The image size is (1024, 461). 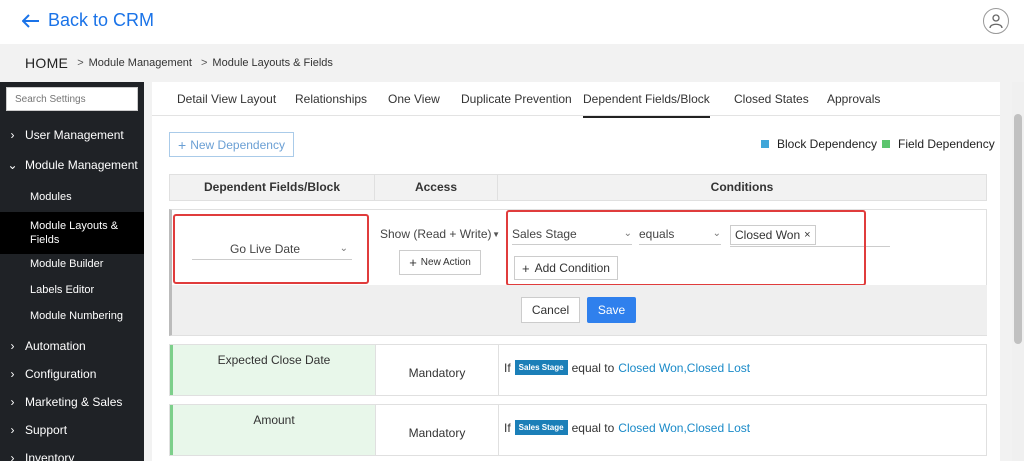 I want to click on tab-detail-view-layout: Detail View Layout, so click(x=226, y=99).